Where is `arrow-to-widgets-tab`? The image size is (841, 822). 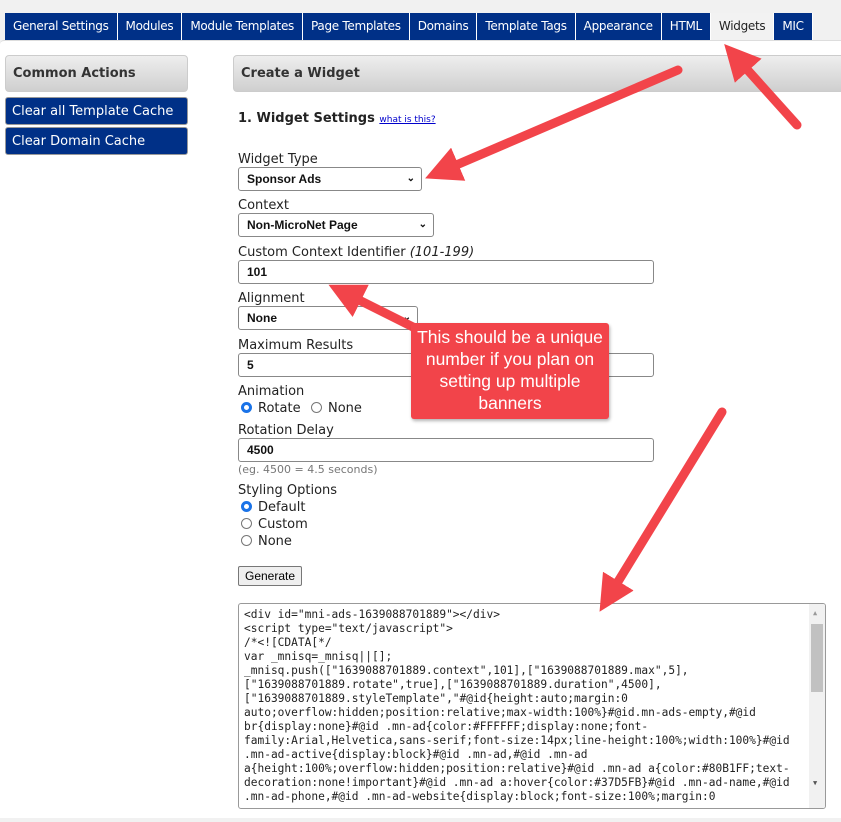
arrow-to-widgets-tab is located at coordinates (763, 86).